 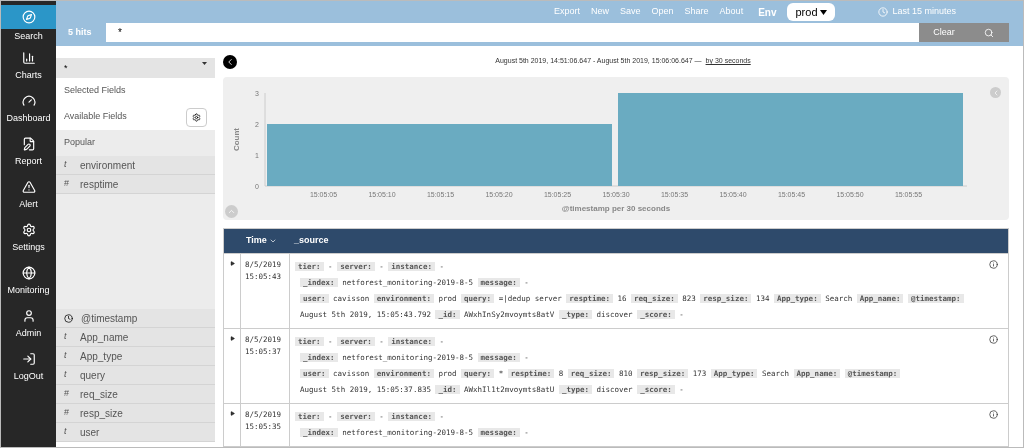 What do you see at coordinates (109, 318) in the screenshot?
I see `field-name: @timestamp` at bounding box center [109, 318].